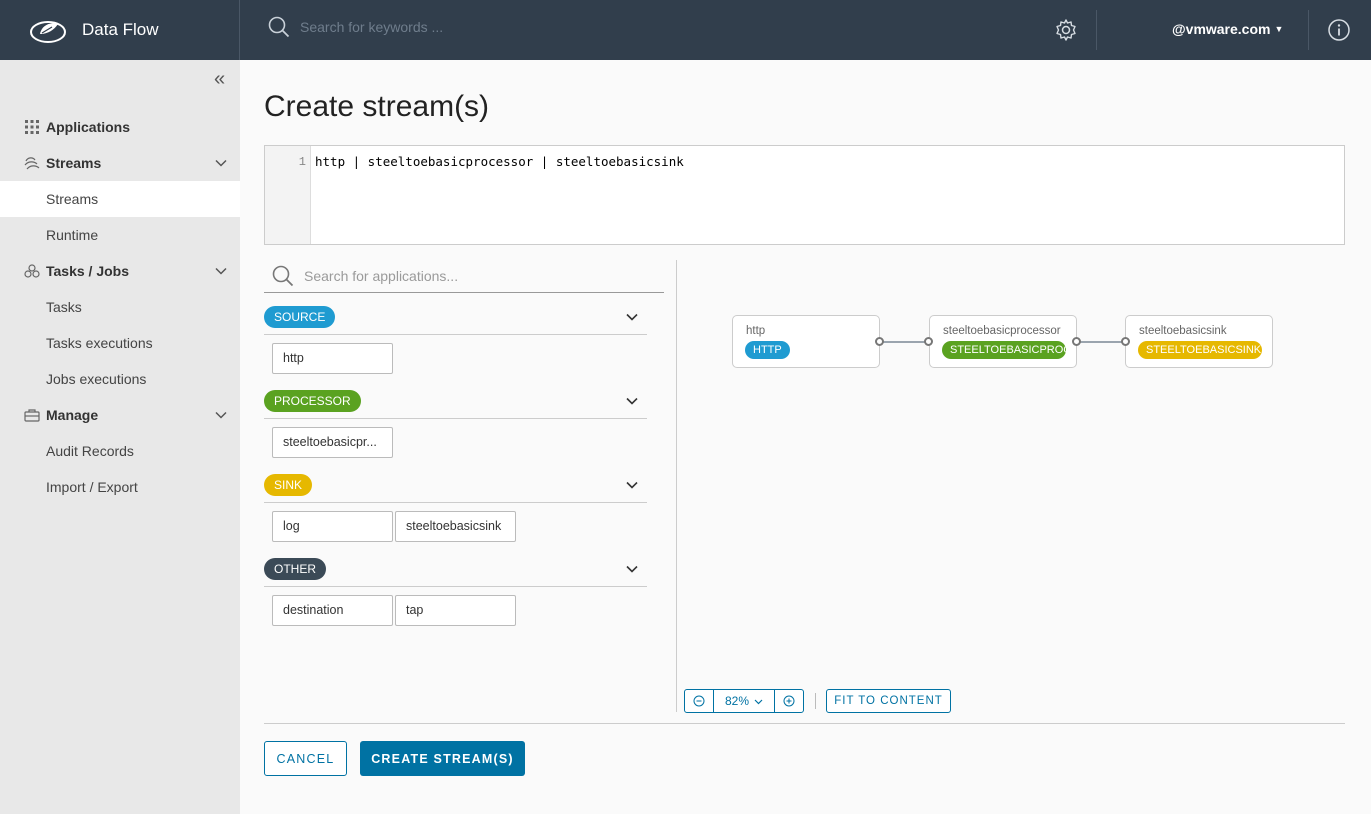 The height and width of the screenshot is (814, 1371). What do you see at coordinates (92, 487) in the screenshot?
I see `sidebar-item-label: Import / Export` at bounding box center [92, 487].